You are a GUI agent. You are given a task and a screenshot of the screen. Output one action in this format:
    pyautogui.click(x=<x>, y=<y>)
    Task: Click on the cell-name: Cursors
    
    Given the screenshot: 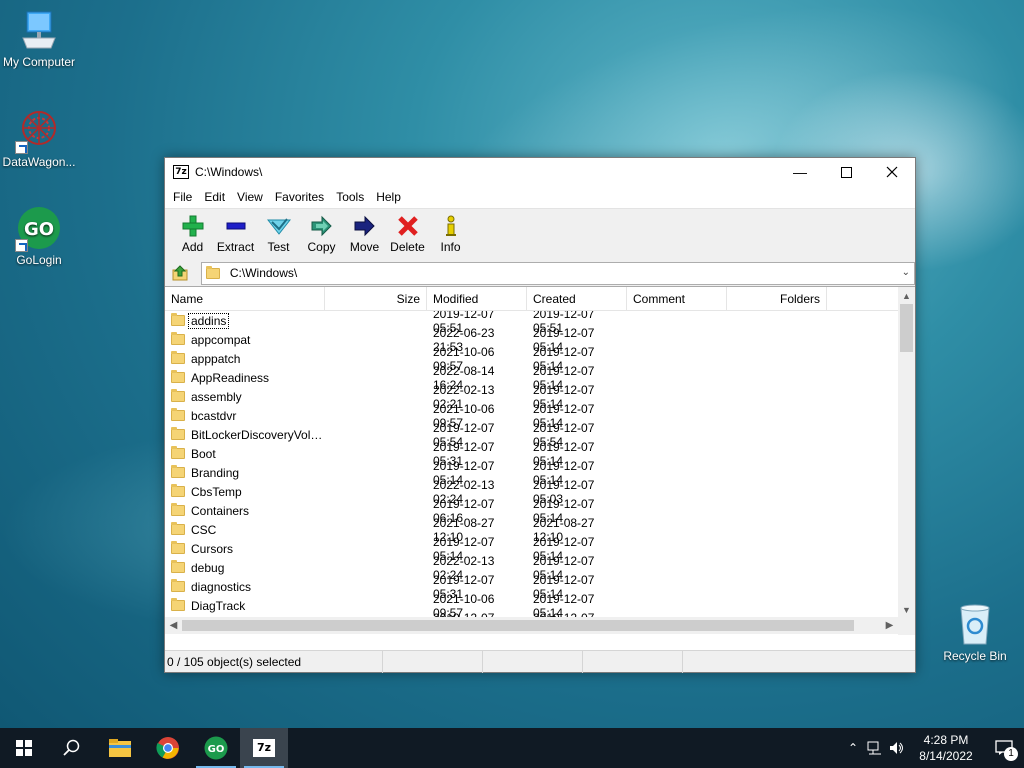 What is the action you would take?
    pyautogui.click(x=245, y=548)
    